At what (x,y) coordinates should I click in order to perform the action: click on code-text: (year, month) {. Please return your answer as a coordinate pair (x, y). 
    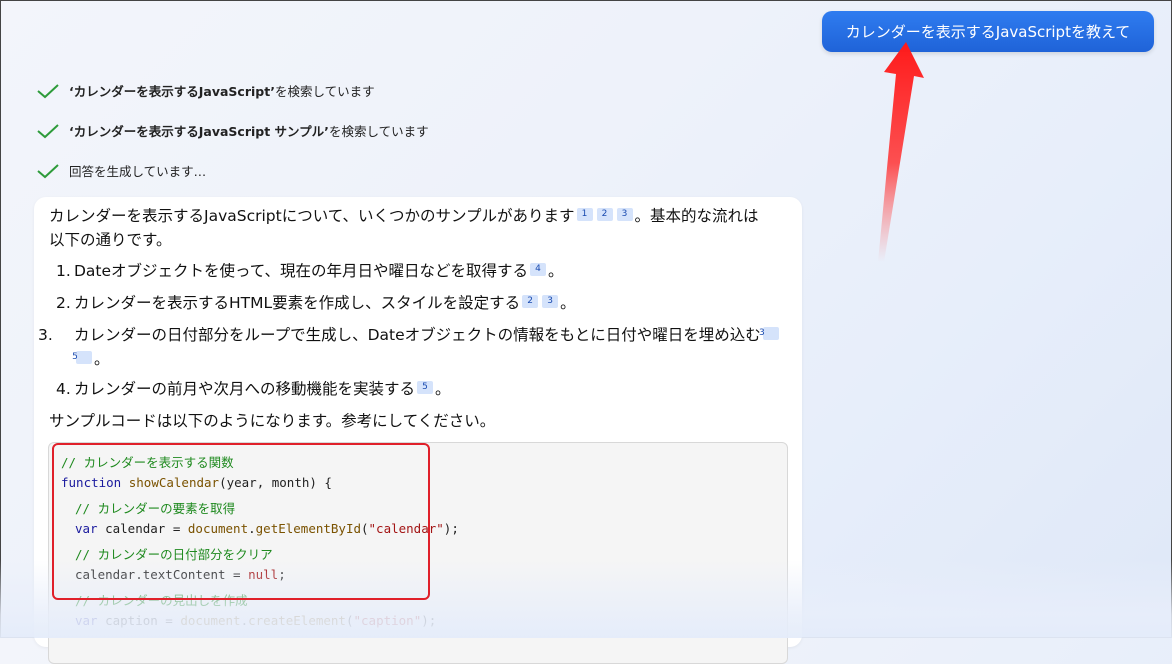
    Looking at the image, I should click on (275, 482).